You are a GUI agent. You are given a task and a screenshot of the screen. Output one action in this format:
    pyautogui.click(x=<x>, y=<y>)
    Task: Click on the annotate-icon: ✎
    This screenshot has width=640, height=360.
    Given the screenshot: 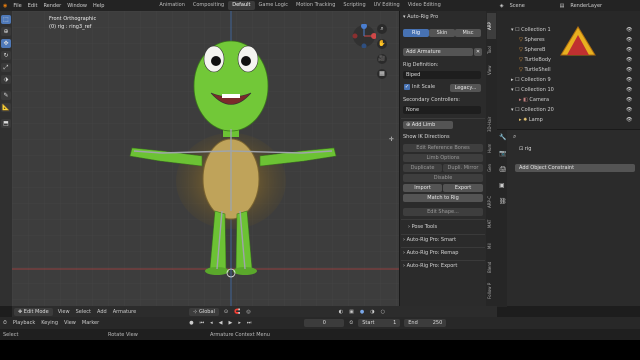 What is the action you would take?
    pyautogui.click(x=6, y=95)
    